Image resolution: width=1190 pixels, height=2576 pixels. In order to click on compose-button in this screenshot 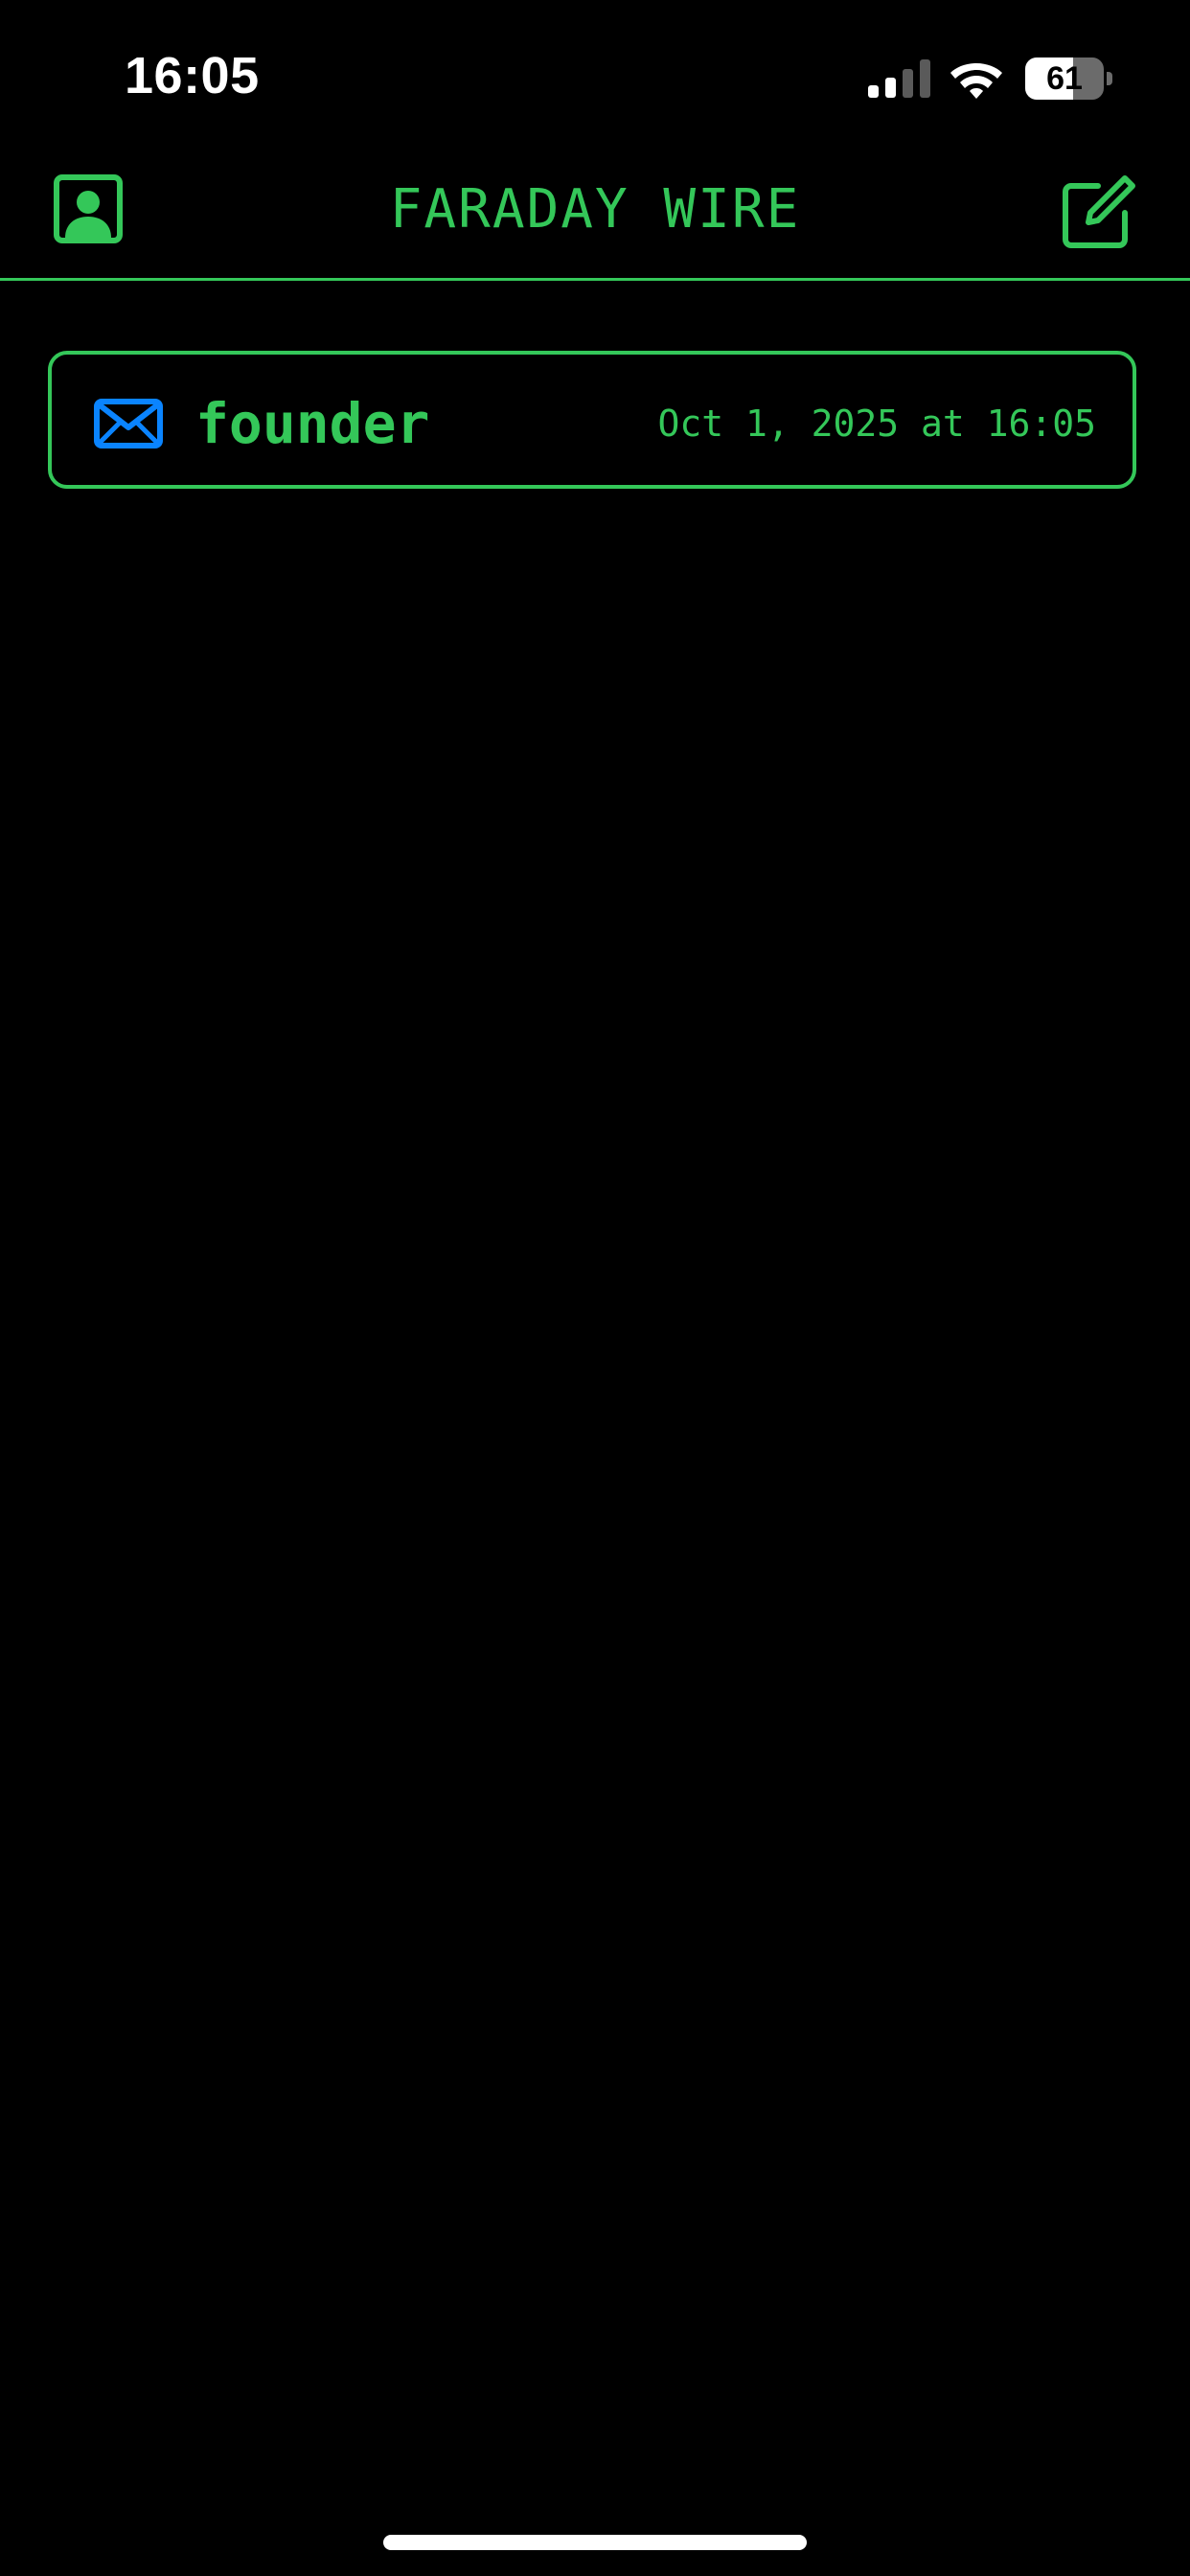, I will do `click(1099, 211)`.